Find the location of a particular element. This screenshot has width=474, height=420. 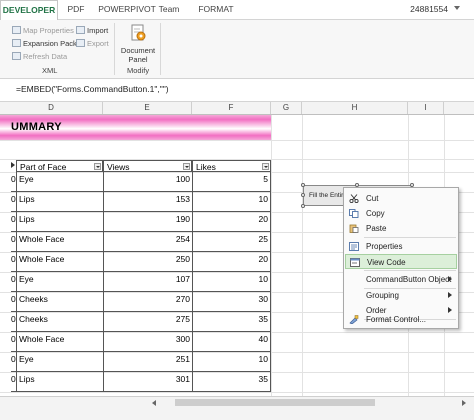

table-row: 0 Whole Face 254 25 is located at coordinates (135, 242).